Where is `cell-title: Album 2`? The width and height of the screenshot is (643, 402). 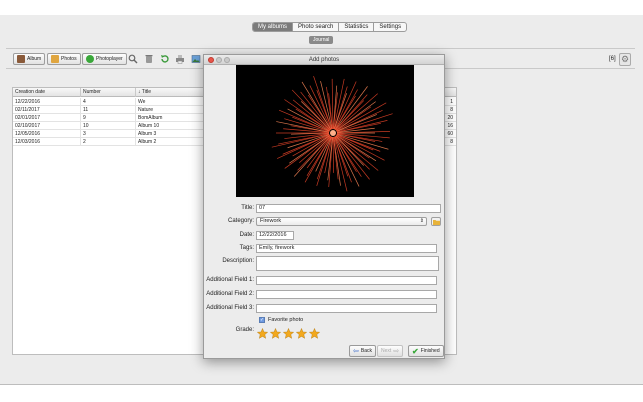
cell-title: Album 2 is located at coordinates (147, 142).